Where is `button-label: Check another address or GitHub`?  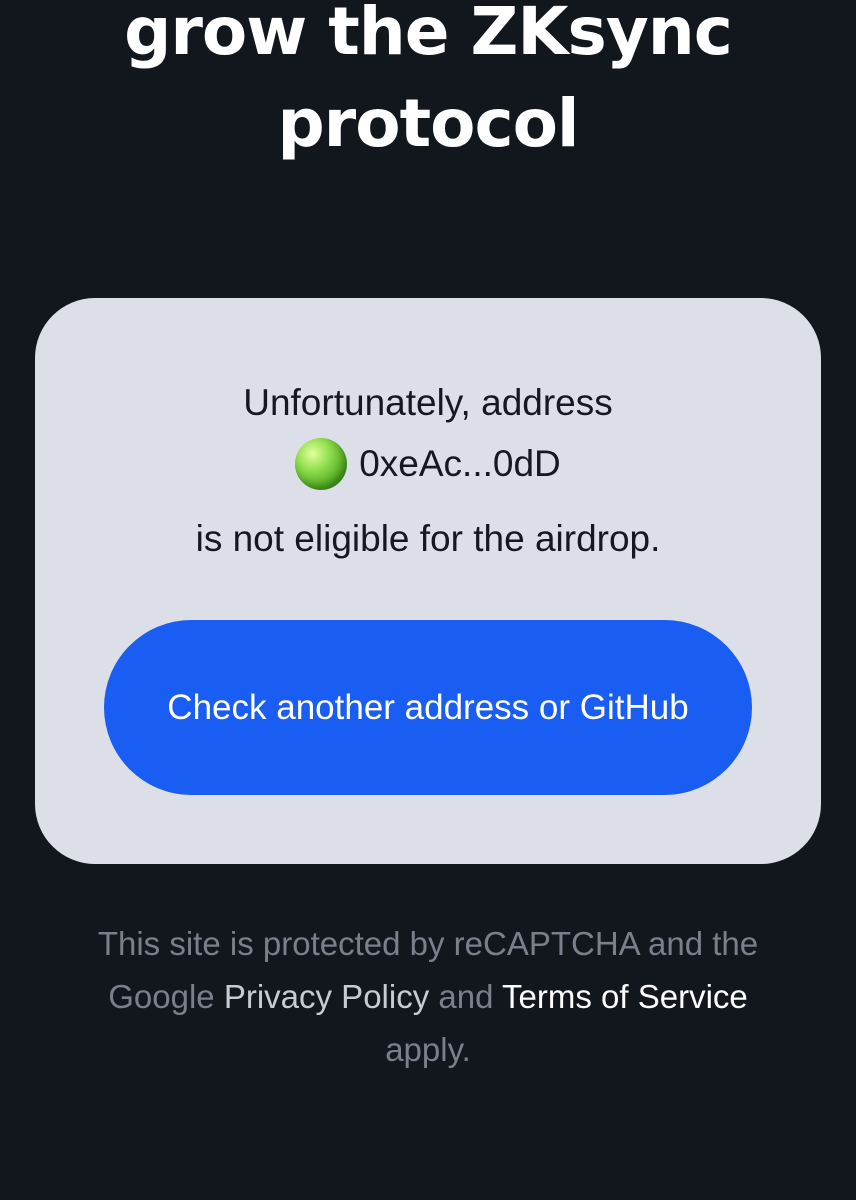
button-label: Check another address or GitHub is located at coordinates (428, 707).